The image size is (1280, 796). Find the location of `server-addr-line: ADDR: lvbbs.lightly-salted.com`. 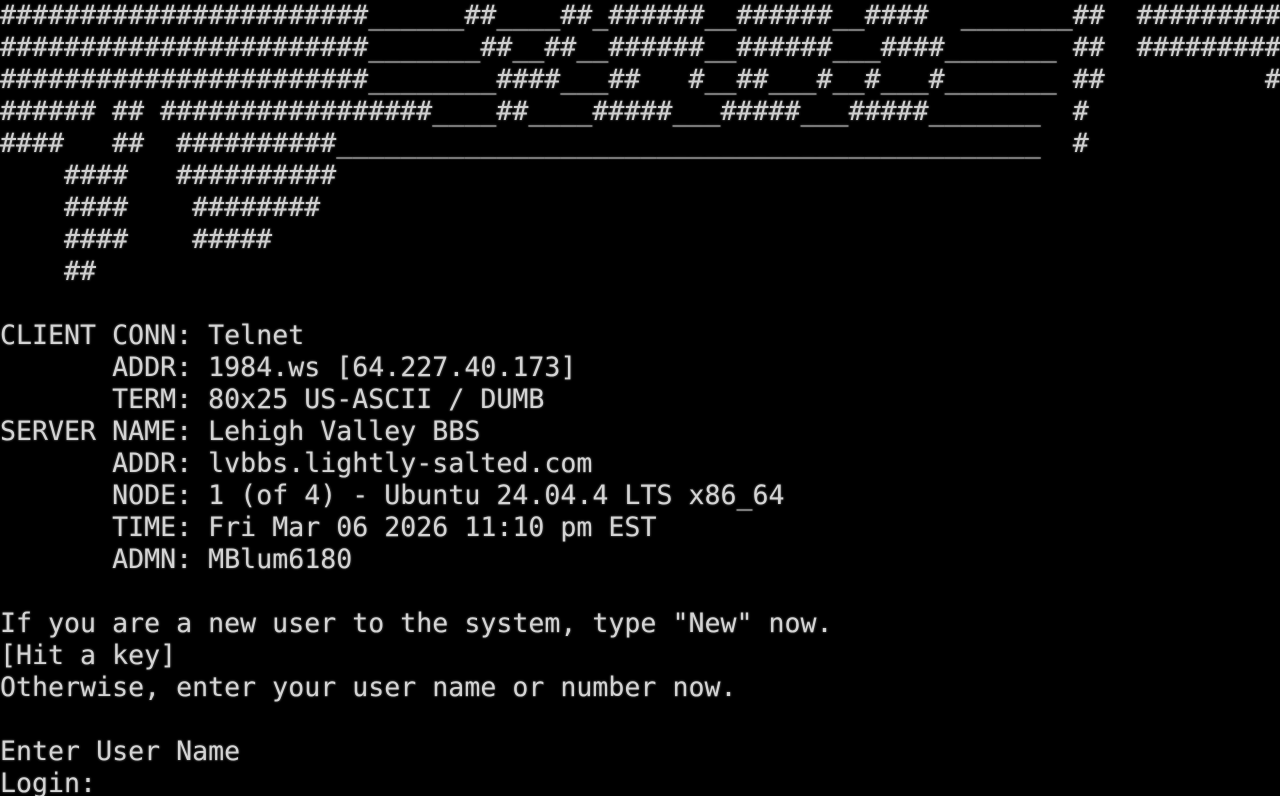

server-addr-line: ADDR: lvbbs.lightly-salted.com is located at coordinates (640, 464).